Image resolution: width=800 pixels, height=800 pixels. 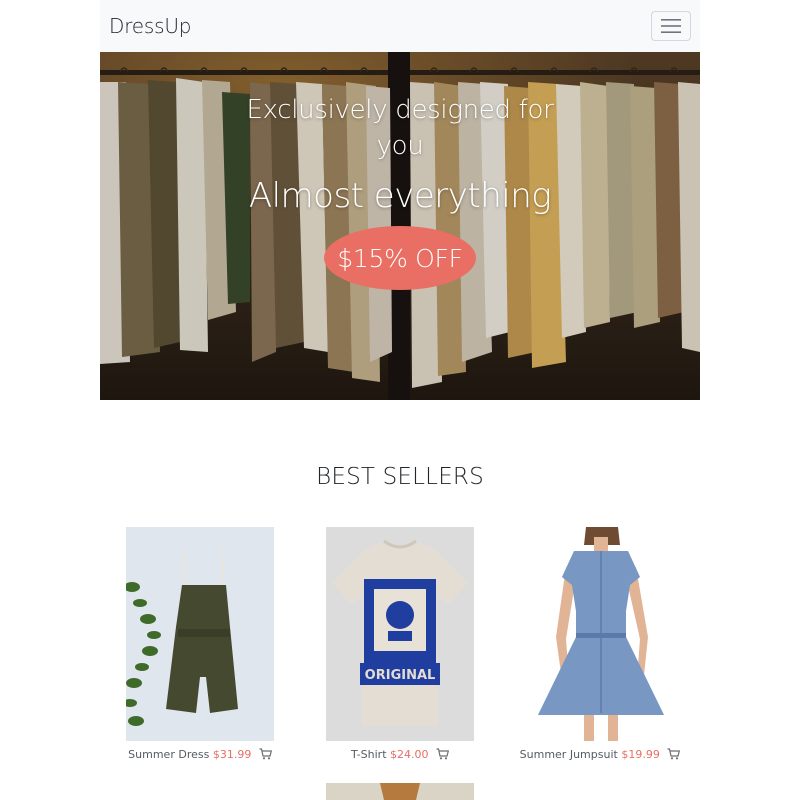 I want to click on product-photo-partial, so click(x=400, y=791).